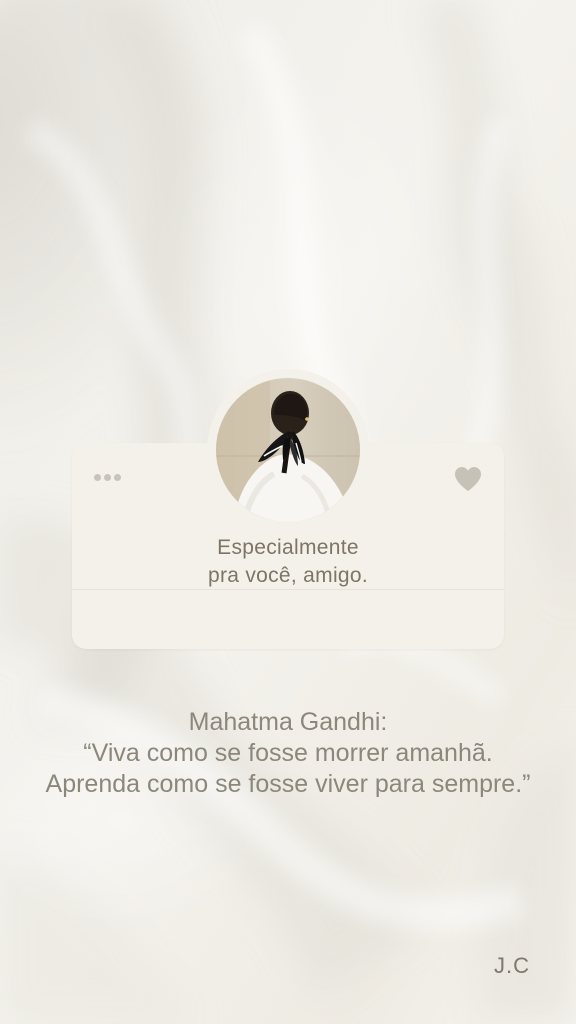 This screenshot has height=1024, width=576. What do you see at coordinates (468, 479) in the screenshot?
I see `heart-icon` at bounding box center [468, 479].